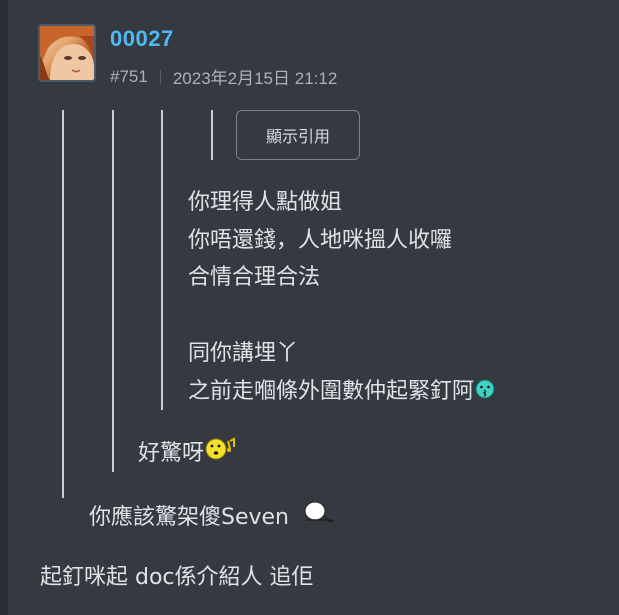  What do you see at coordinates (254, 277) in the screenshot?
I see `quote-level3-line: 合情合理合法` at bounding box center [254, 277].